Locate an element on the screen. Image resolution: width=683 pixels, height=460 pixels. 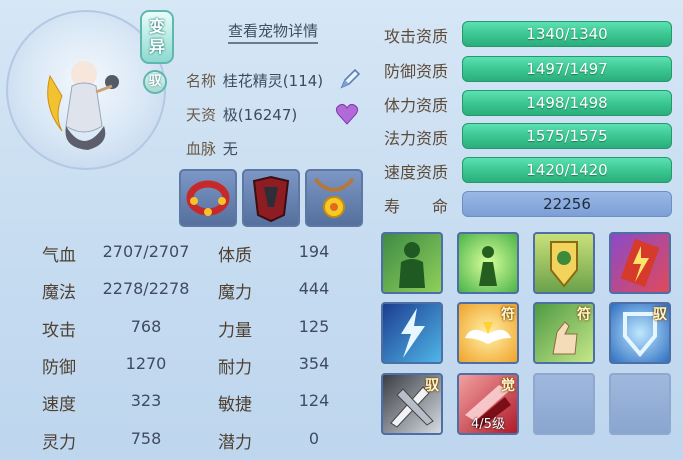
stat-value: 2707/2707 is located at coordinates (146, 251).